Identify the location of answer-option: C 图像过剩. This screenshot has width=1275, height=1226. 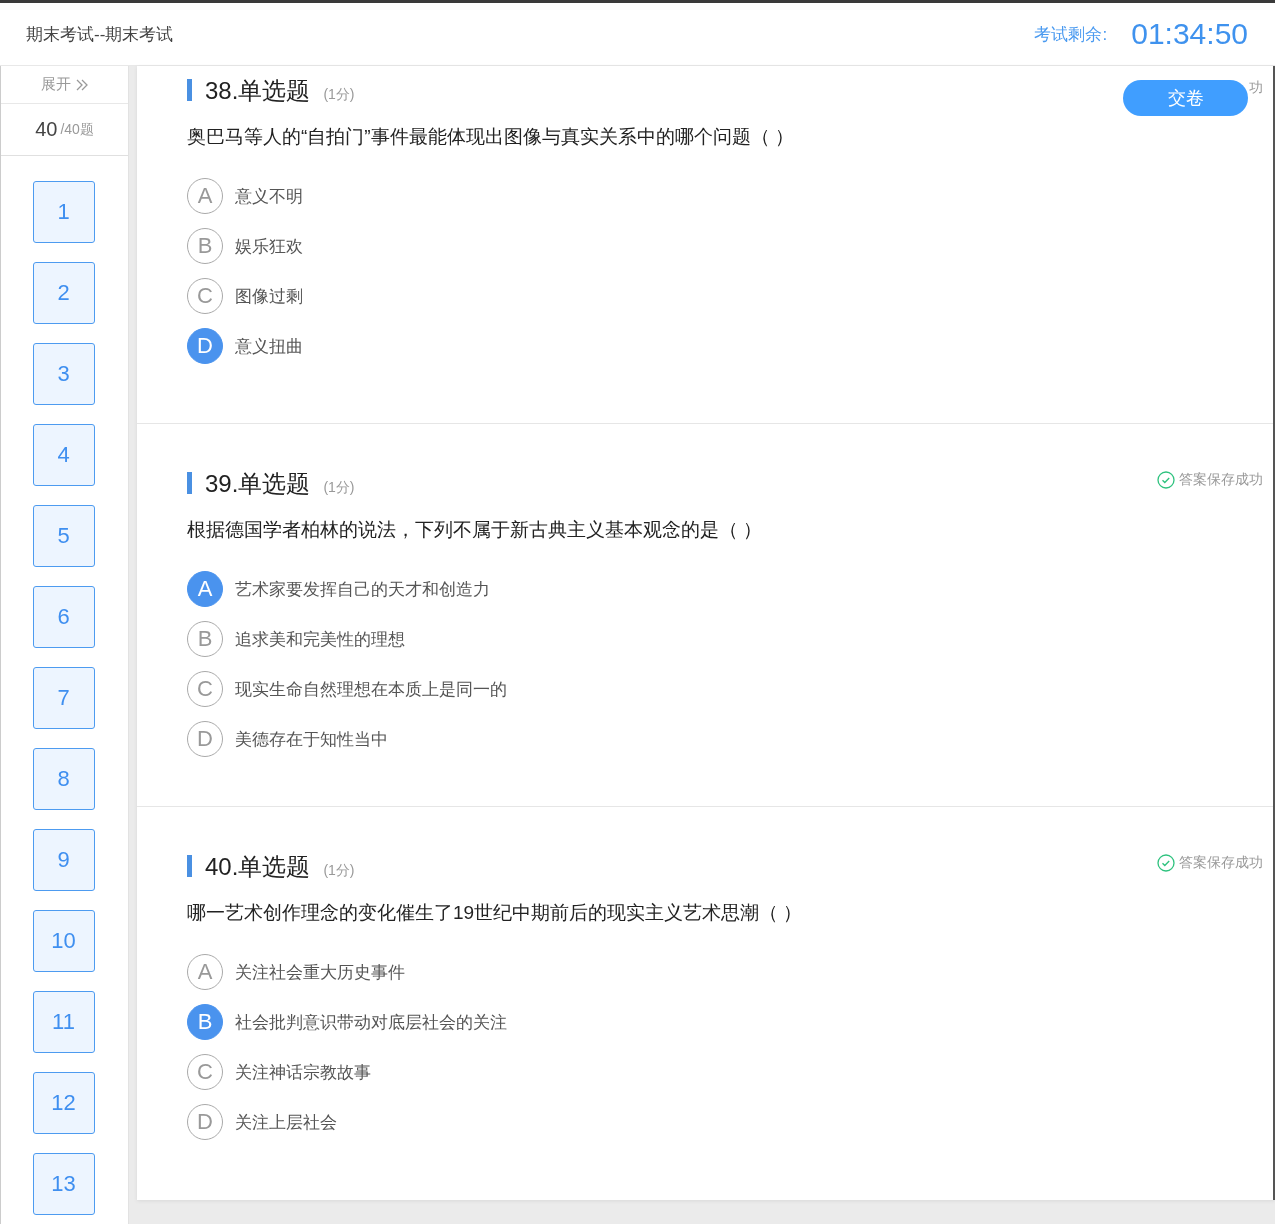
(245, 296).